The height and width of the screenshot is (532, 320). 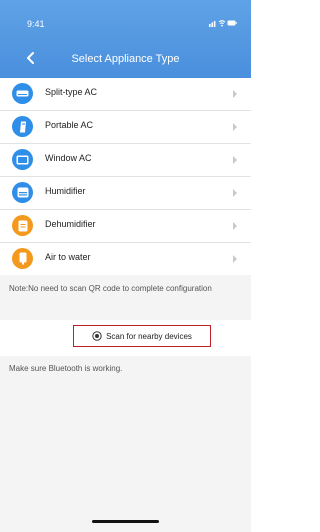 I want to click on appliance-item-dehumidifier: Dehumidifier, so click(x=125, y=226).